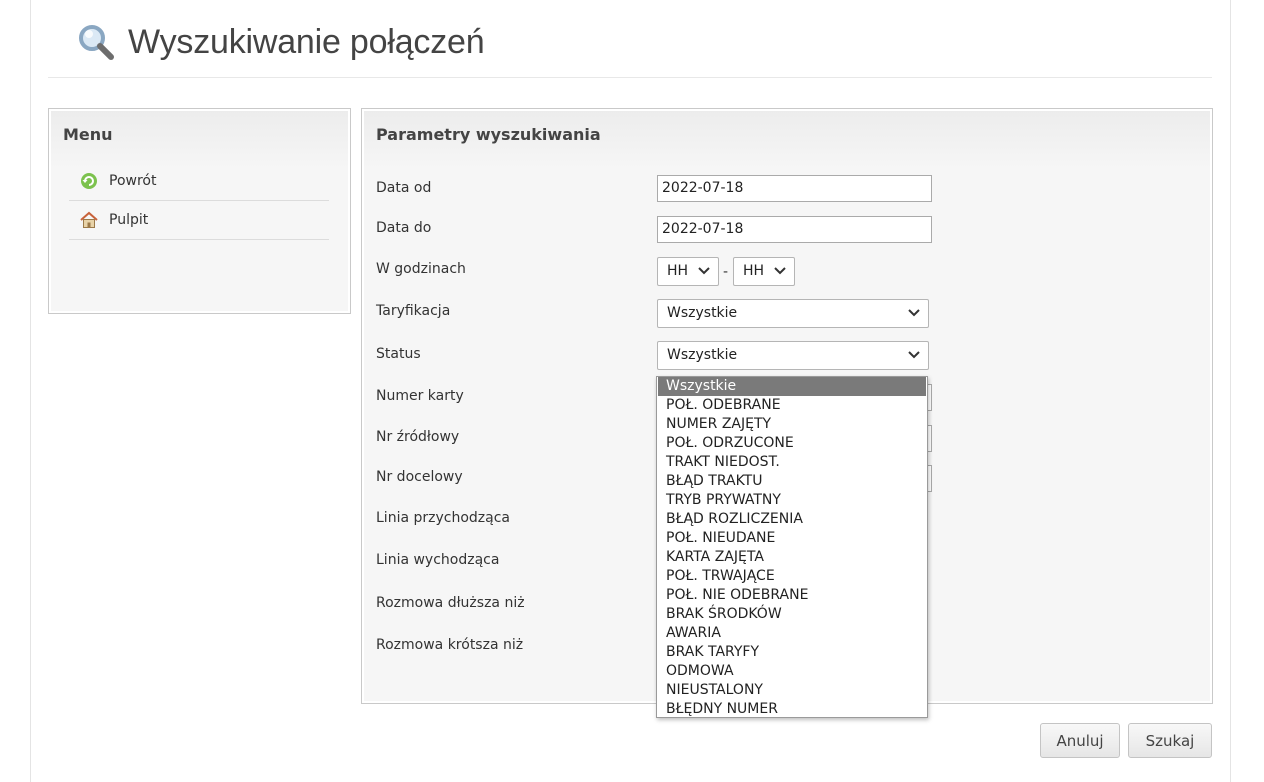 The image size is (1264, 782). Describe the element at coordinates (792, 481) in the screenshot. I see `dropdown-option: BŁĄD TRAKTU` at that location.